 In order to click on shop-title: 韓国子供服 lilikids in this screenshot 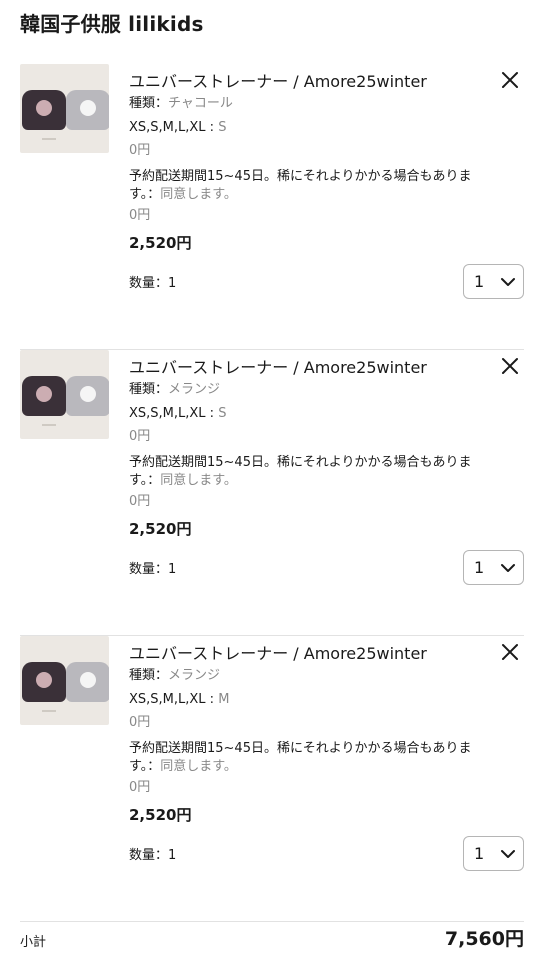, I will do `click(112, 24)`.